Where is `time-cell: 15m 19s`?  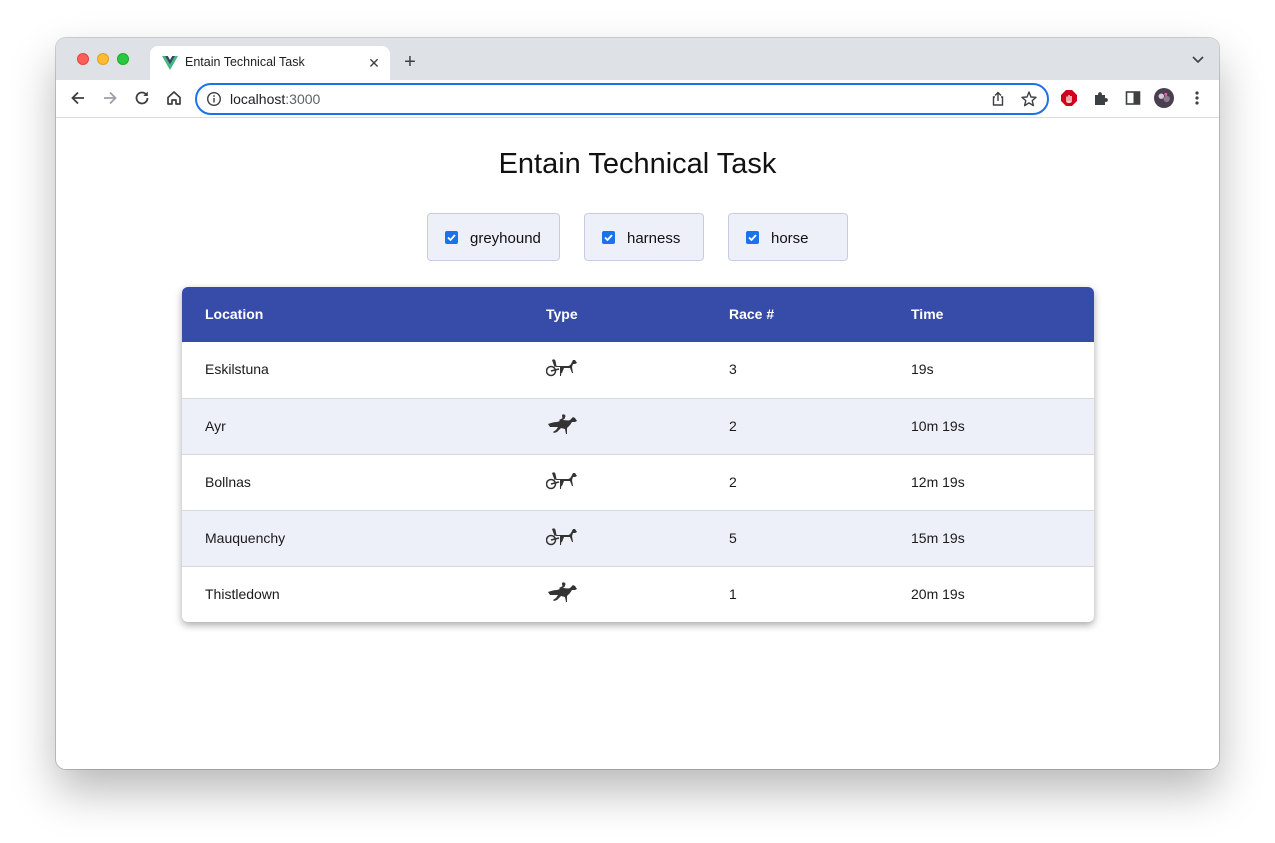 time-cell: 15m 19s is located at coordinates (938, 538).